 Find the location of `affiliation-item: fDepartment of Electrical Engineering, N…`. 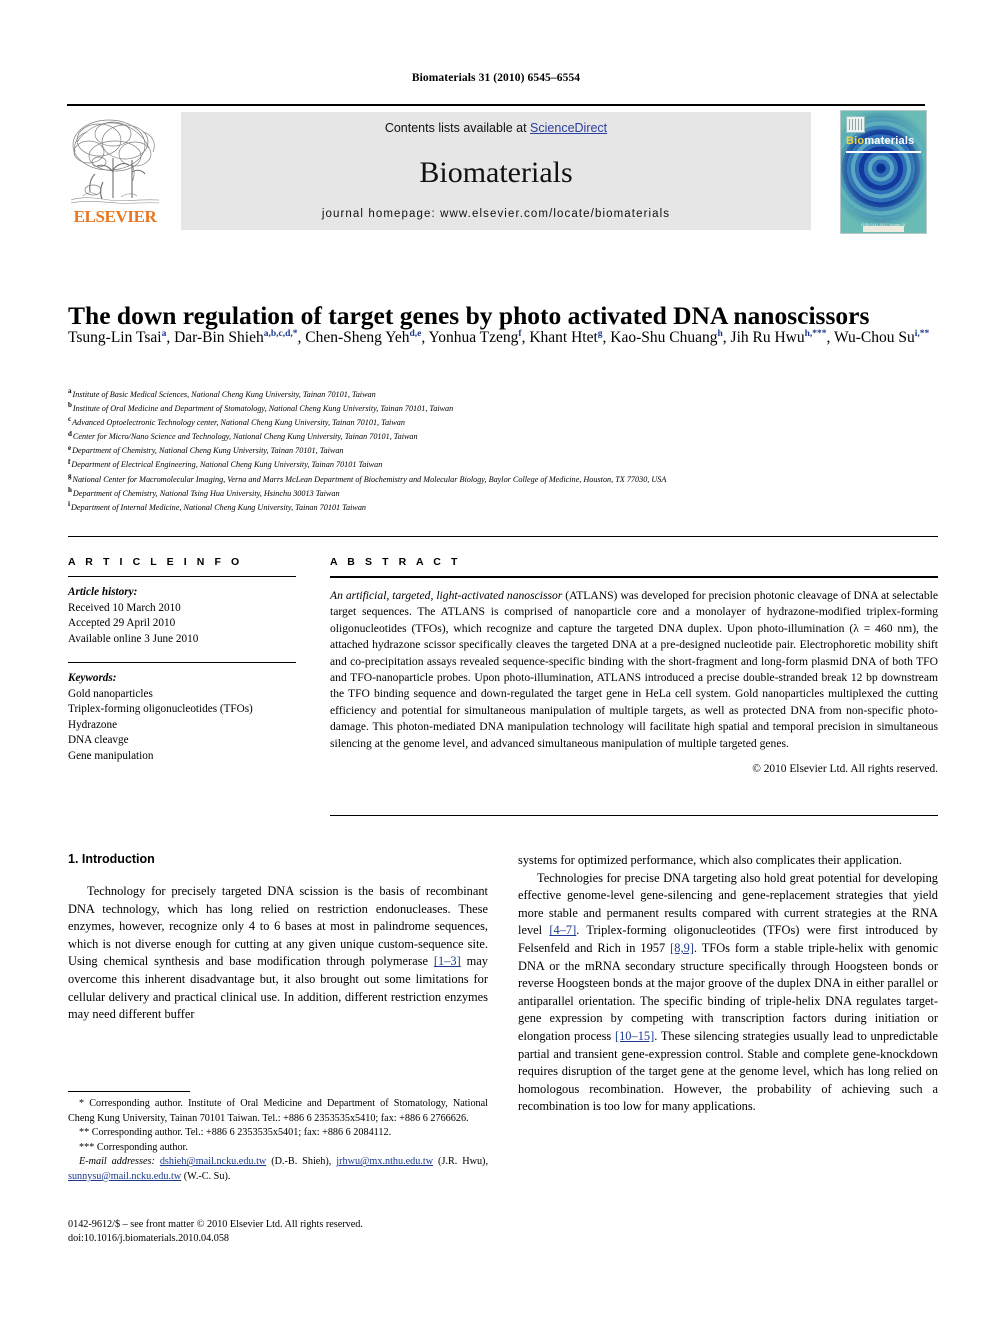

affiliation-item: fDepartment of Electrical Engineering, N… is located at coordinates (508, 465).